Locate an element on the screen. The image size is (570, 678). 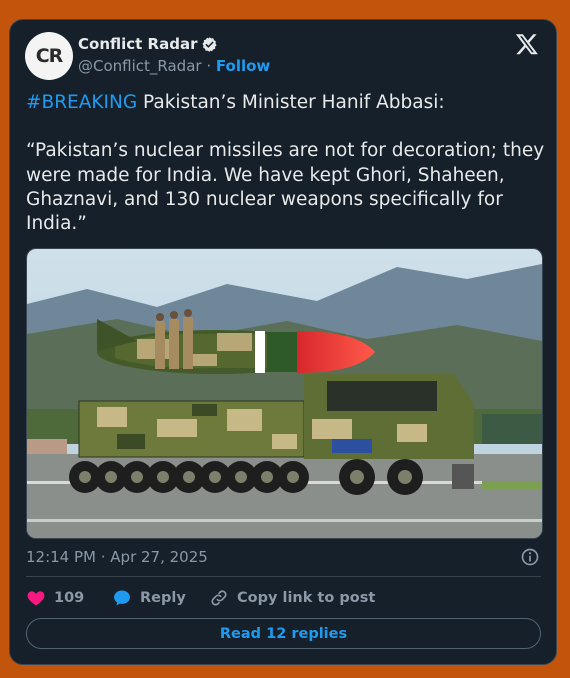
headline-text: Pakistan’s Minister Hanif Abbasi: is located at coordinates (291, 102).